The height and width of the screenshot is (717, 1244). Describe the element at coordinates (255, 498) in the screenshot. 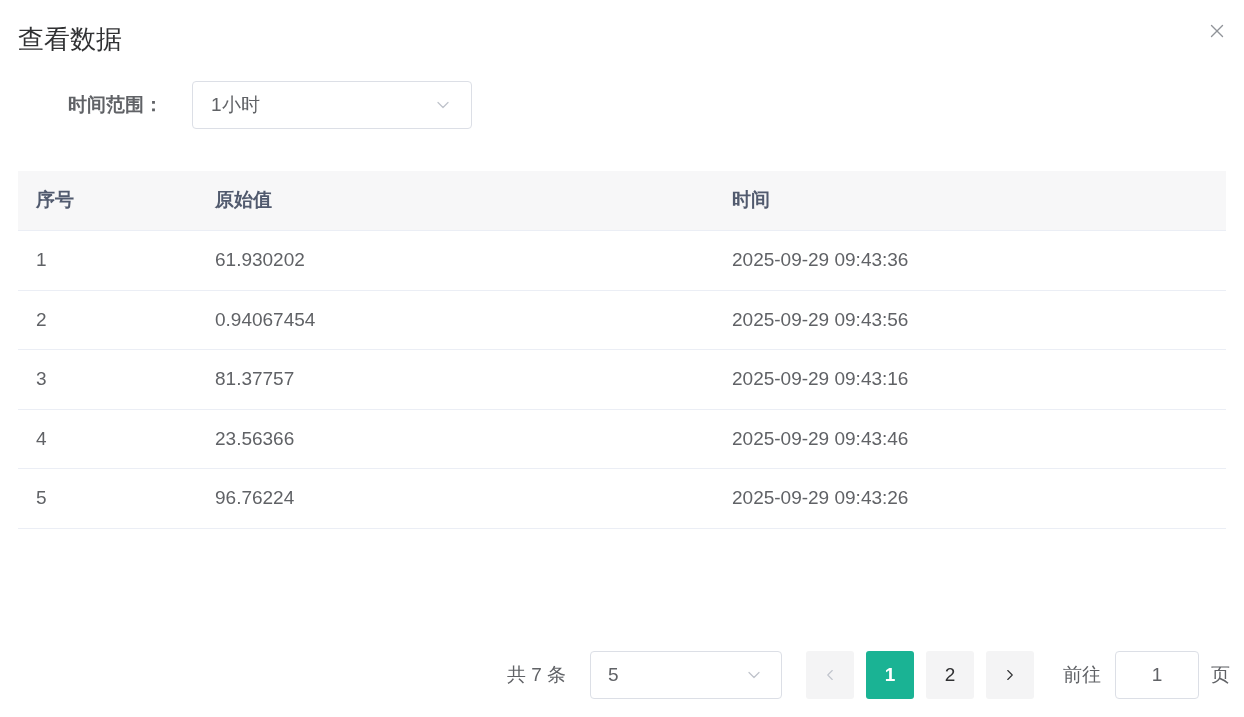

I see `table-cell-text: 96.76224` at that location.